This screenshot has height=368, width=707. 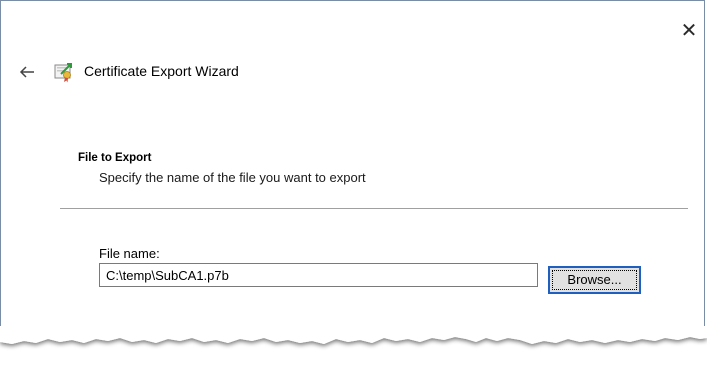 I want to click on file-name-label: File name:, so click(x=129, y=253).